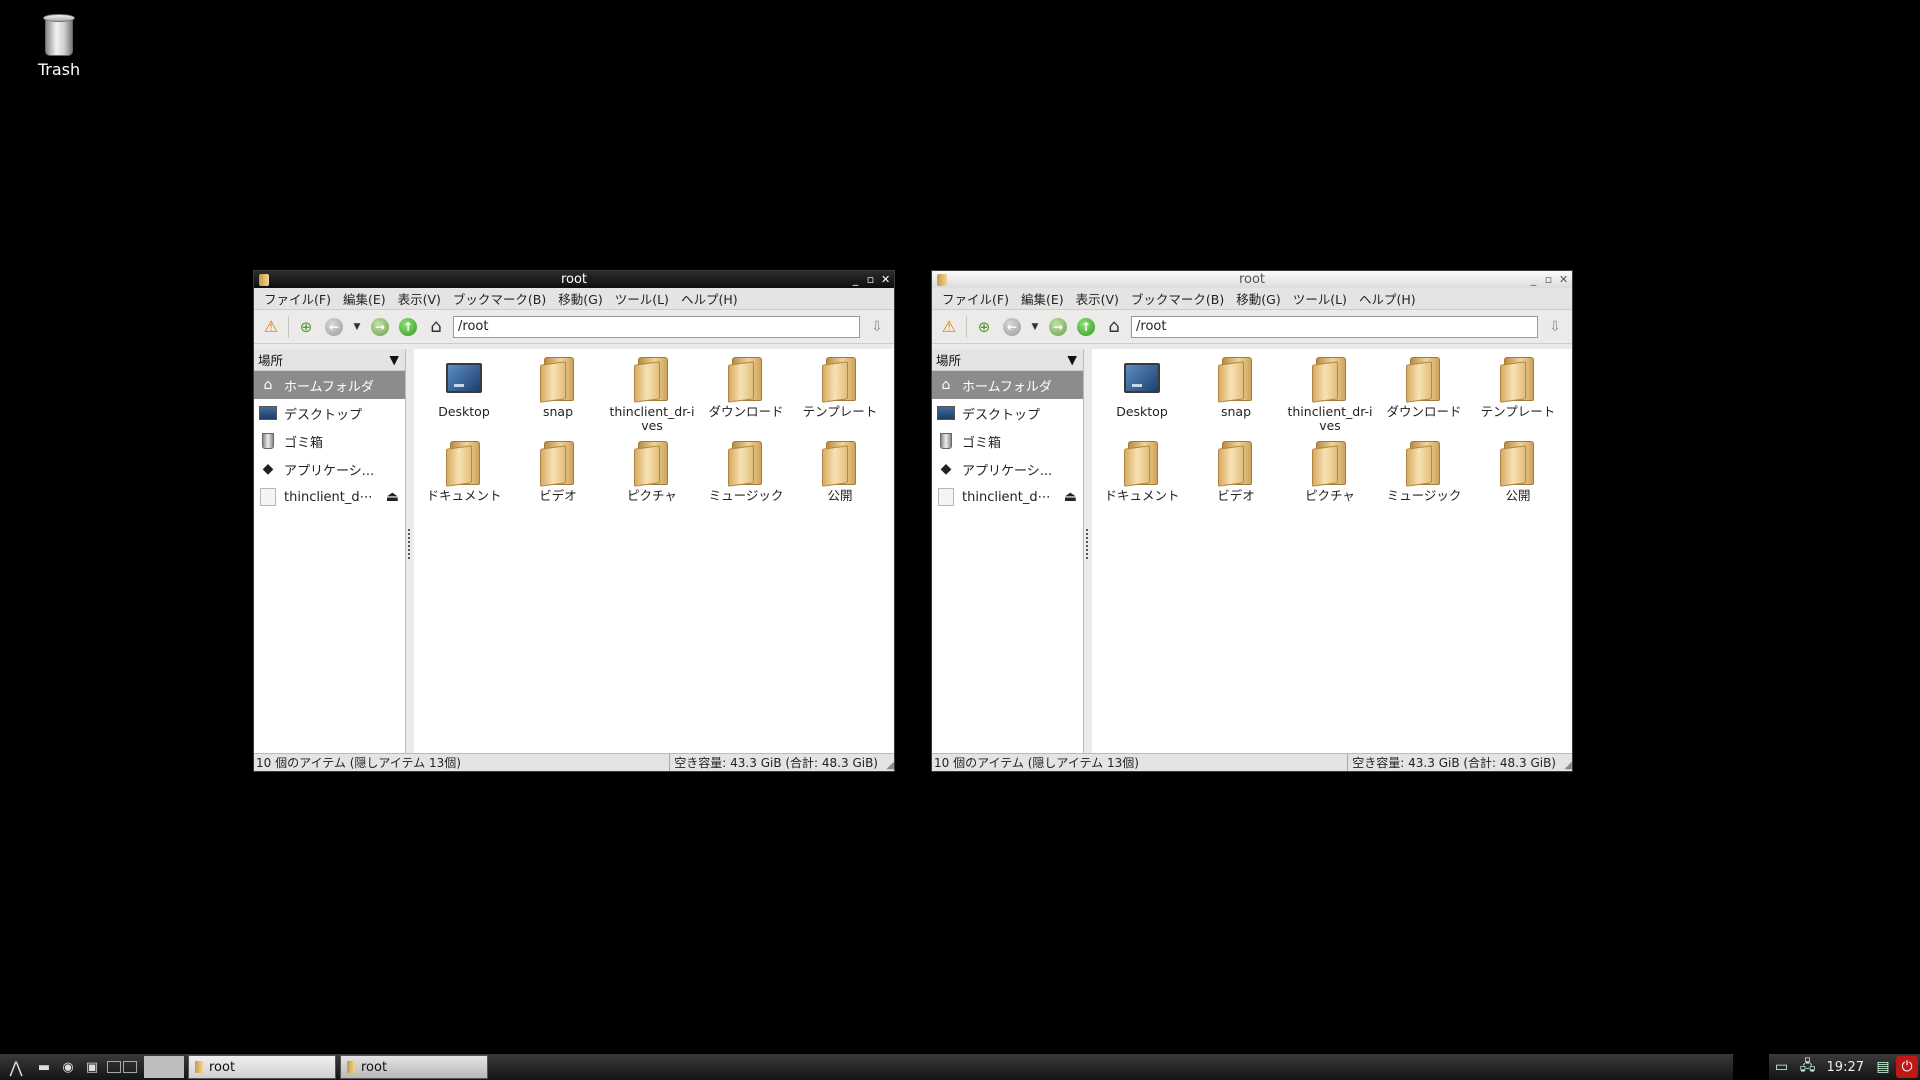 The height and width of the screenshot is (1080, 1920). I want to click on workspace-indicator, so click(164, 1067).